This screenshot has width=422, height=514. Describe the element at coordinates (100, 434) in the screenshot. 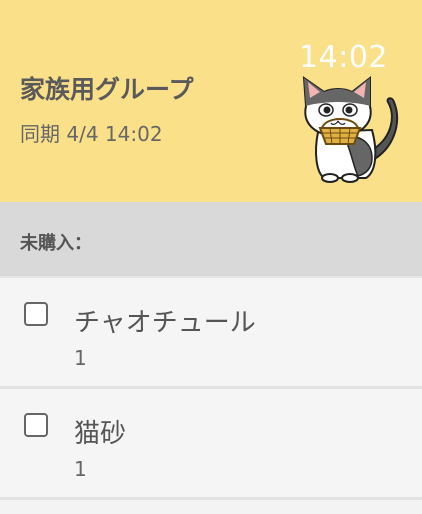

I see `item-name: 猫砂` at that location.